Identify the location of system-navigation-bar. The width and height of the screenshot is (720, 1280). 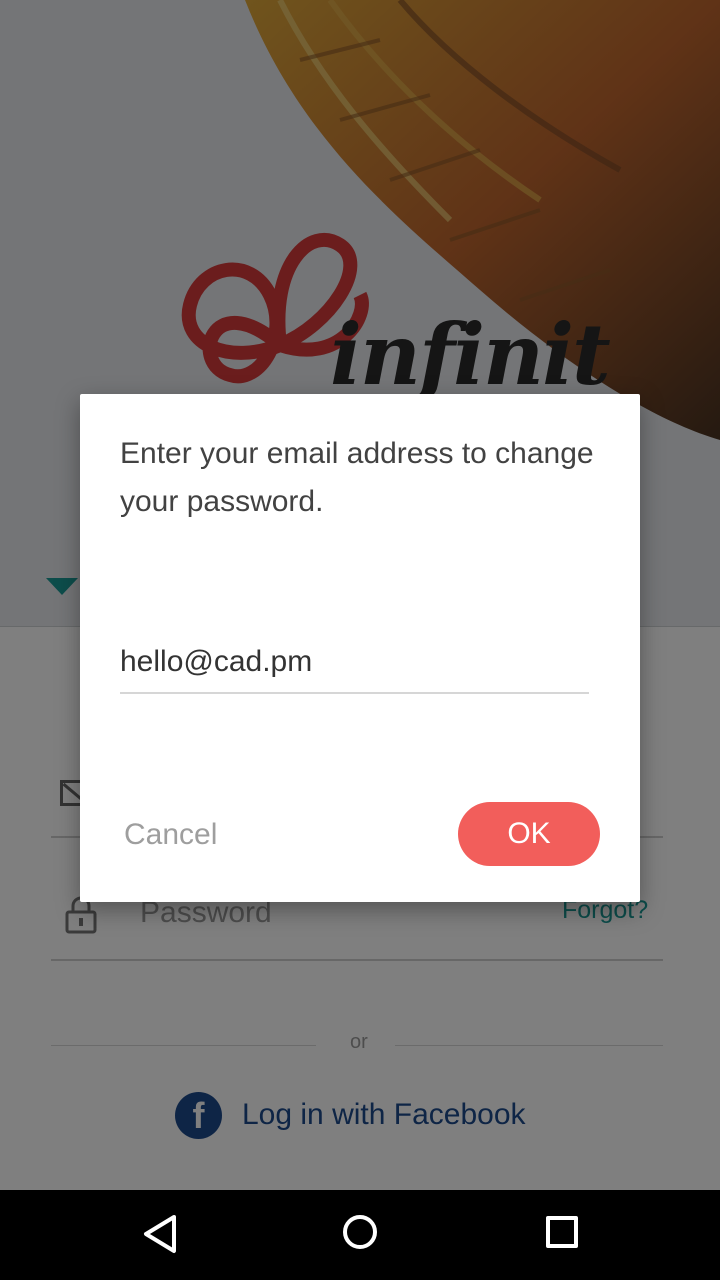
(360, 1235).